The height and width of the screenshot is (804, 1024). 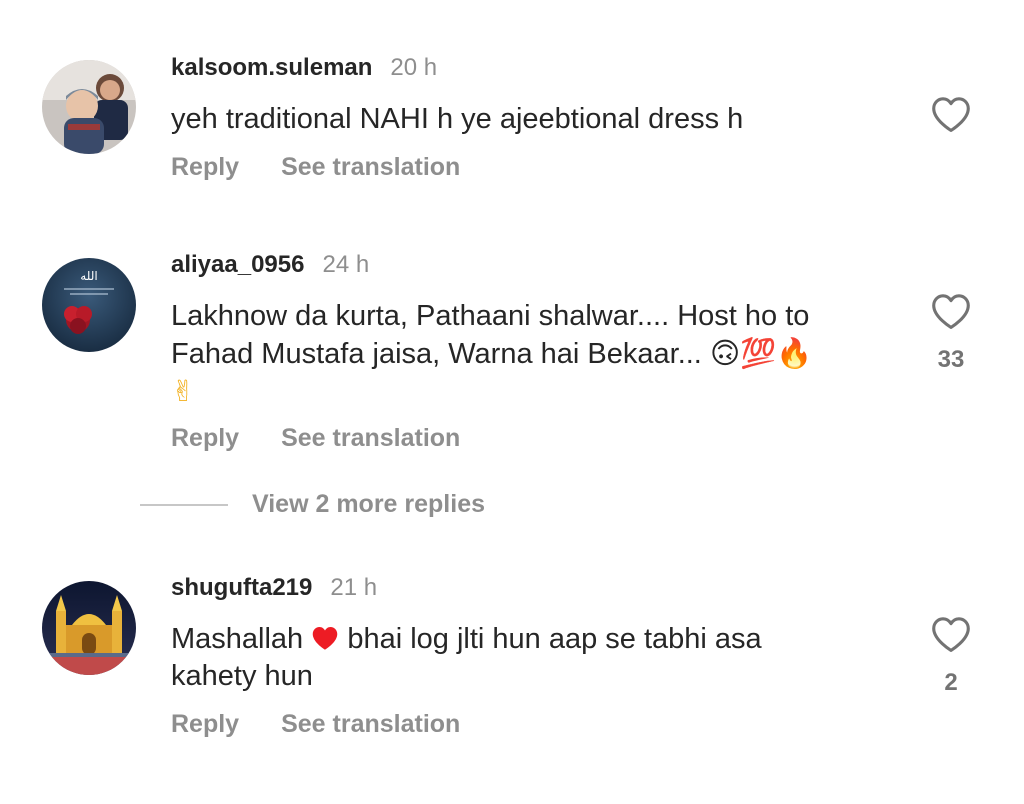 What do you see at coordinates (951, 333) in the screenshot?
I see `like-button: 33` at bounding box center [951, 333].